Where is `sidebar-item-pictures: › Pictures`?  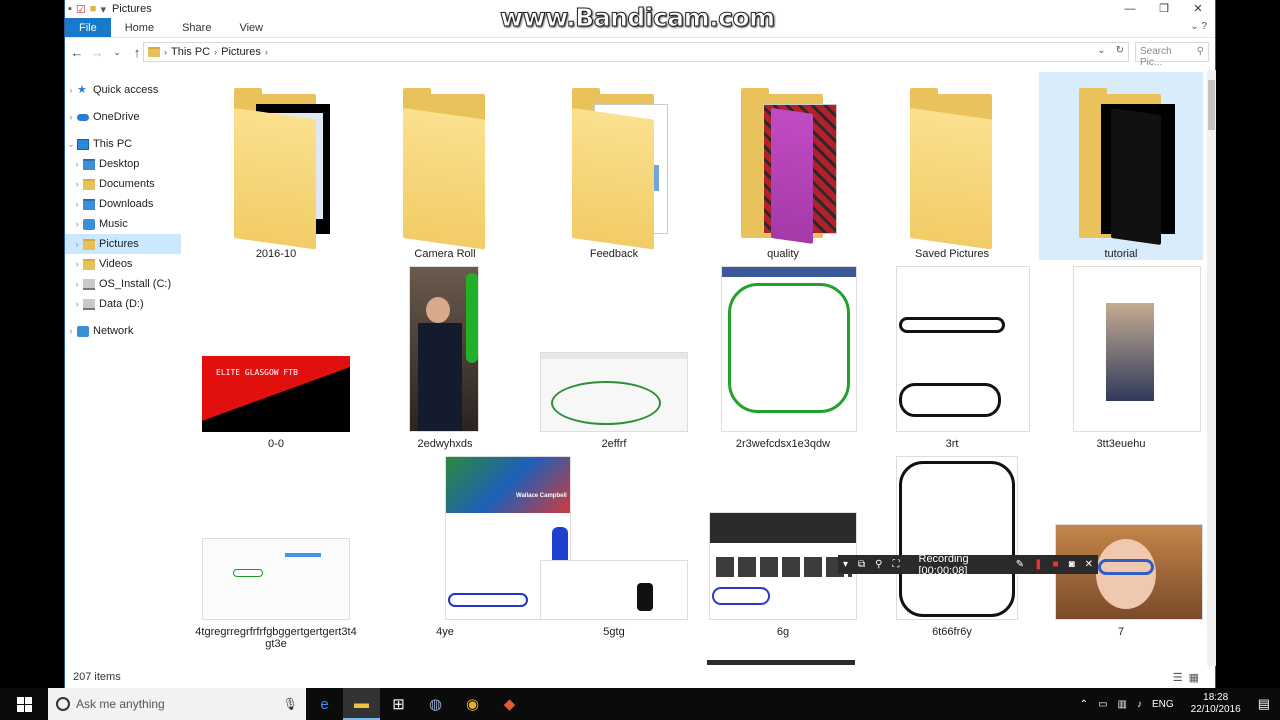
sidebar-item-pictures: › Pictures is located at coordinates (123, 244).